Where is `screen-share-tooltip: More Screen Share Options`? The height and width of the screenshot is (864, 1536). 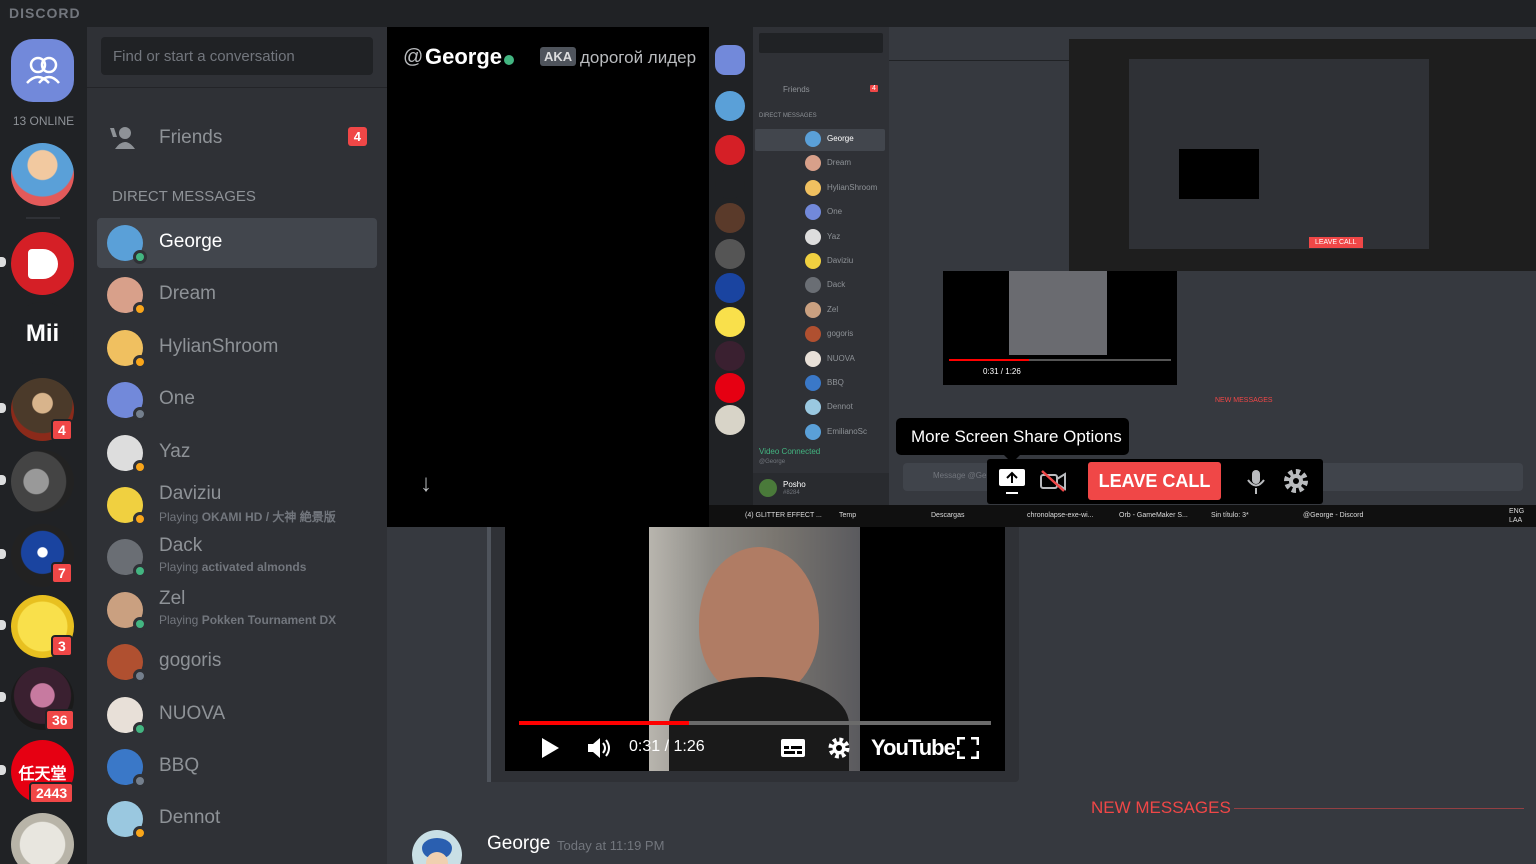 screen-share-tooltip: More Screen Share Options is located at coordinates (1012, 440).